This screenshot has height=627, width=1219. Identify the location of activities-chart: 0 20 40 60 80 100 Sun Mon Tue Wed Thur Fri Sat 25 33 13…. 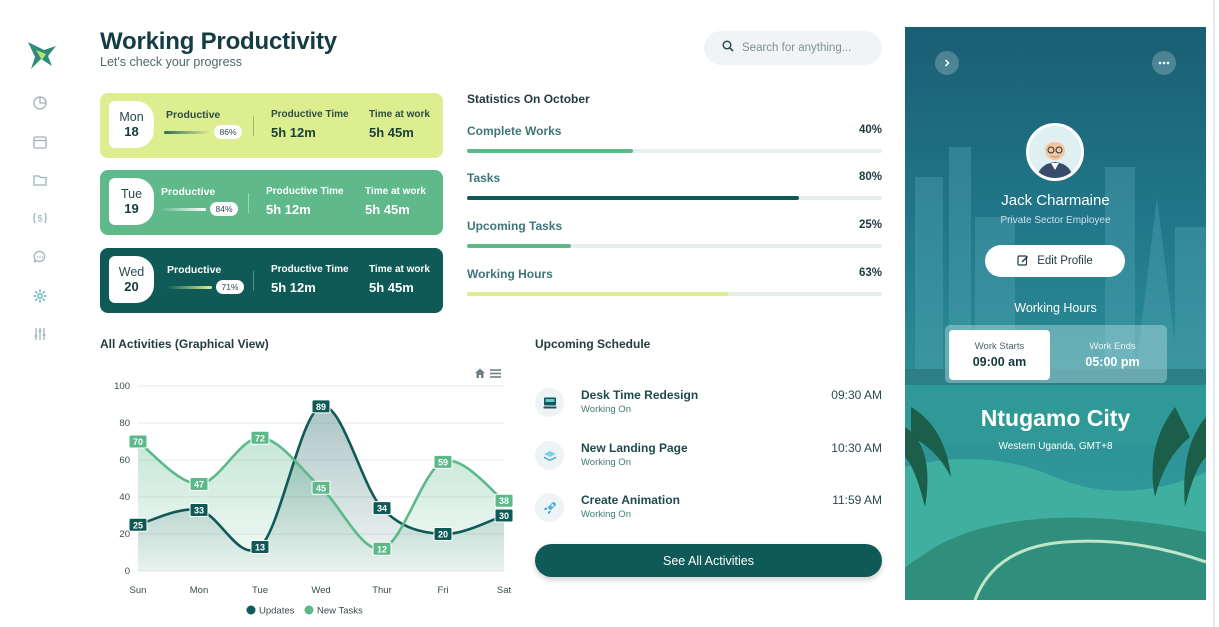
(314, 499).